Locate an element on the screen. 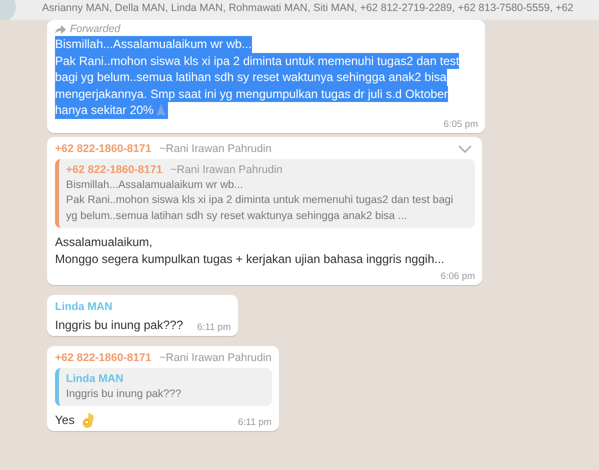 The width and height of the screenshot is (599, 470). forward-arrow-icon is located at coordinates (60, 29).